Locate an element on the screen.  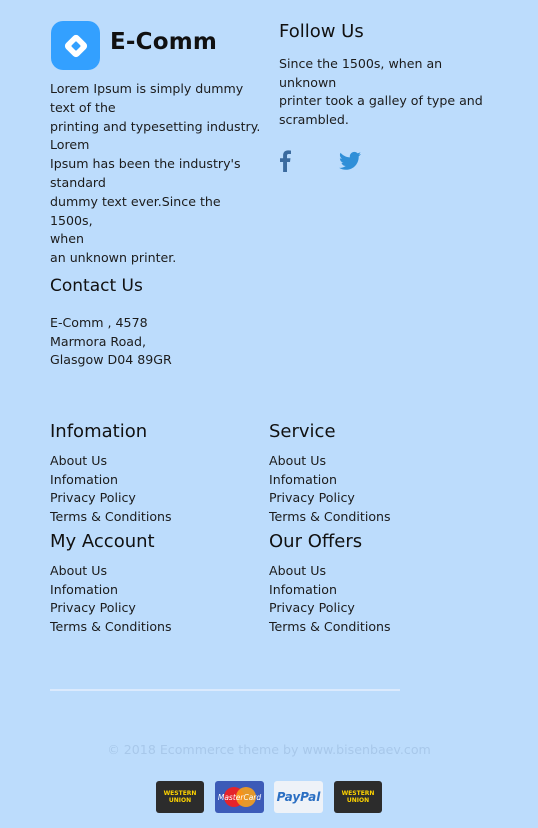
about-line: Lorem is located at coordinates (70, 145).